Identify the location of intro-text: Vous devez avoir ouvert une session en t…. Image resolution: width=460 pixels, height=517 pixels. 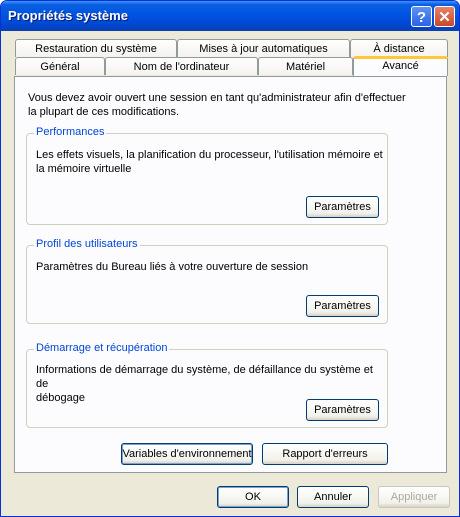
(217, 105).